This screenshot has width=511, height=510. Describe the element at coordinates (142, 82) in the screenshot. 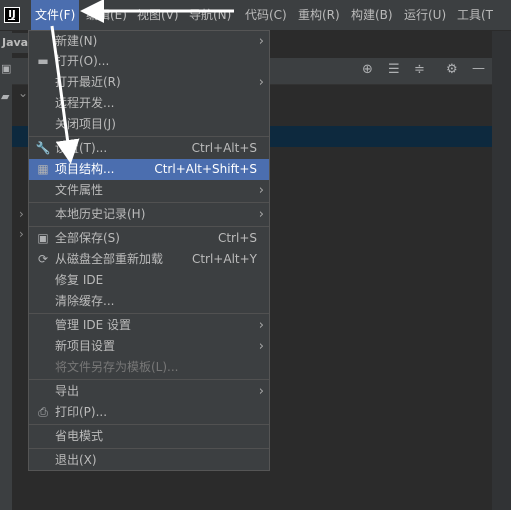

I see `annotation-arrows` at that location.